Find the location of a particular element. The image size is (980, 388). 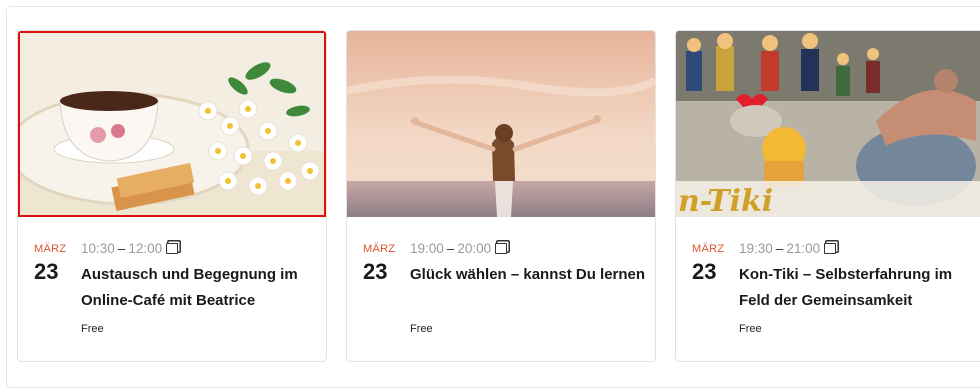

event-time-start: 19:00 is located at coordinates (427, 248).